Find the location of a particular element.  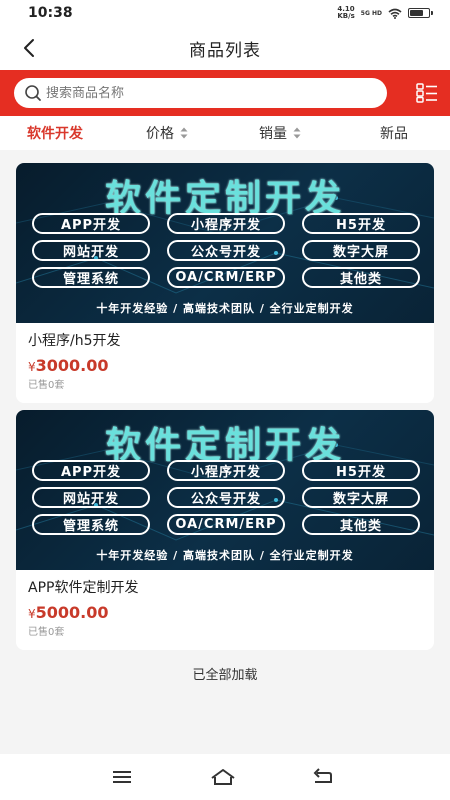

chevron-left-icon is located at coordinates (30, 48).